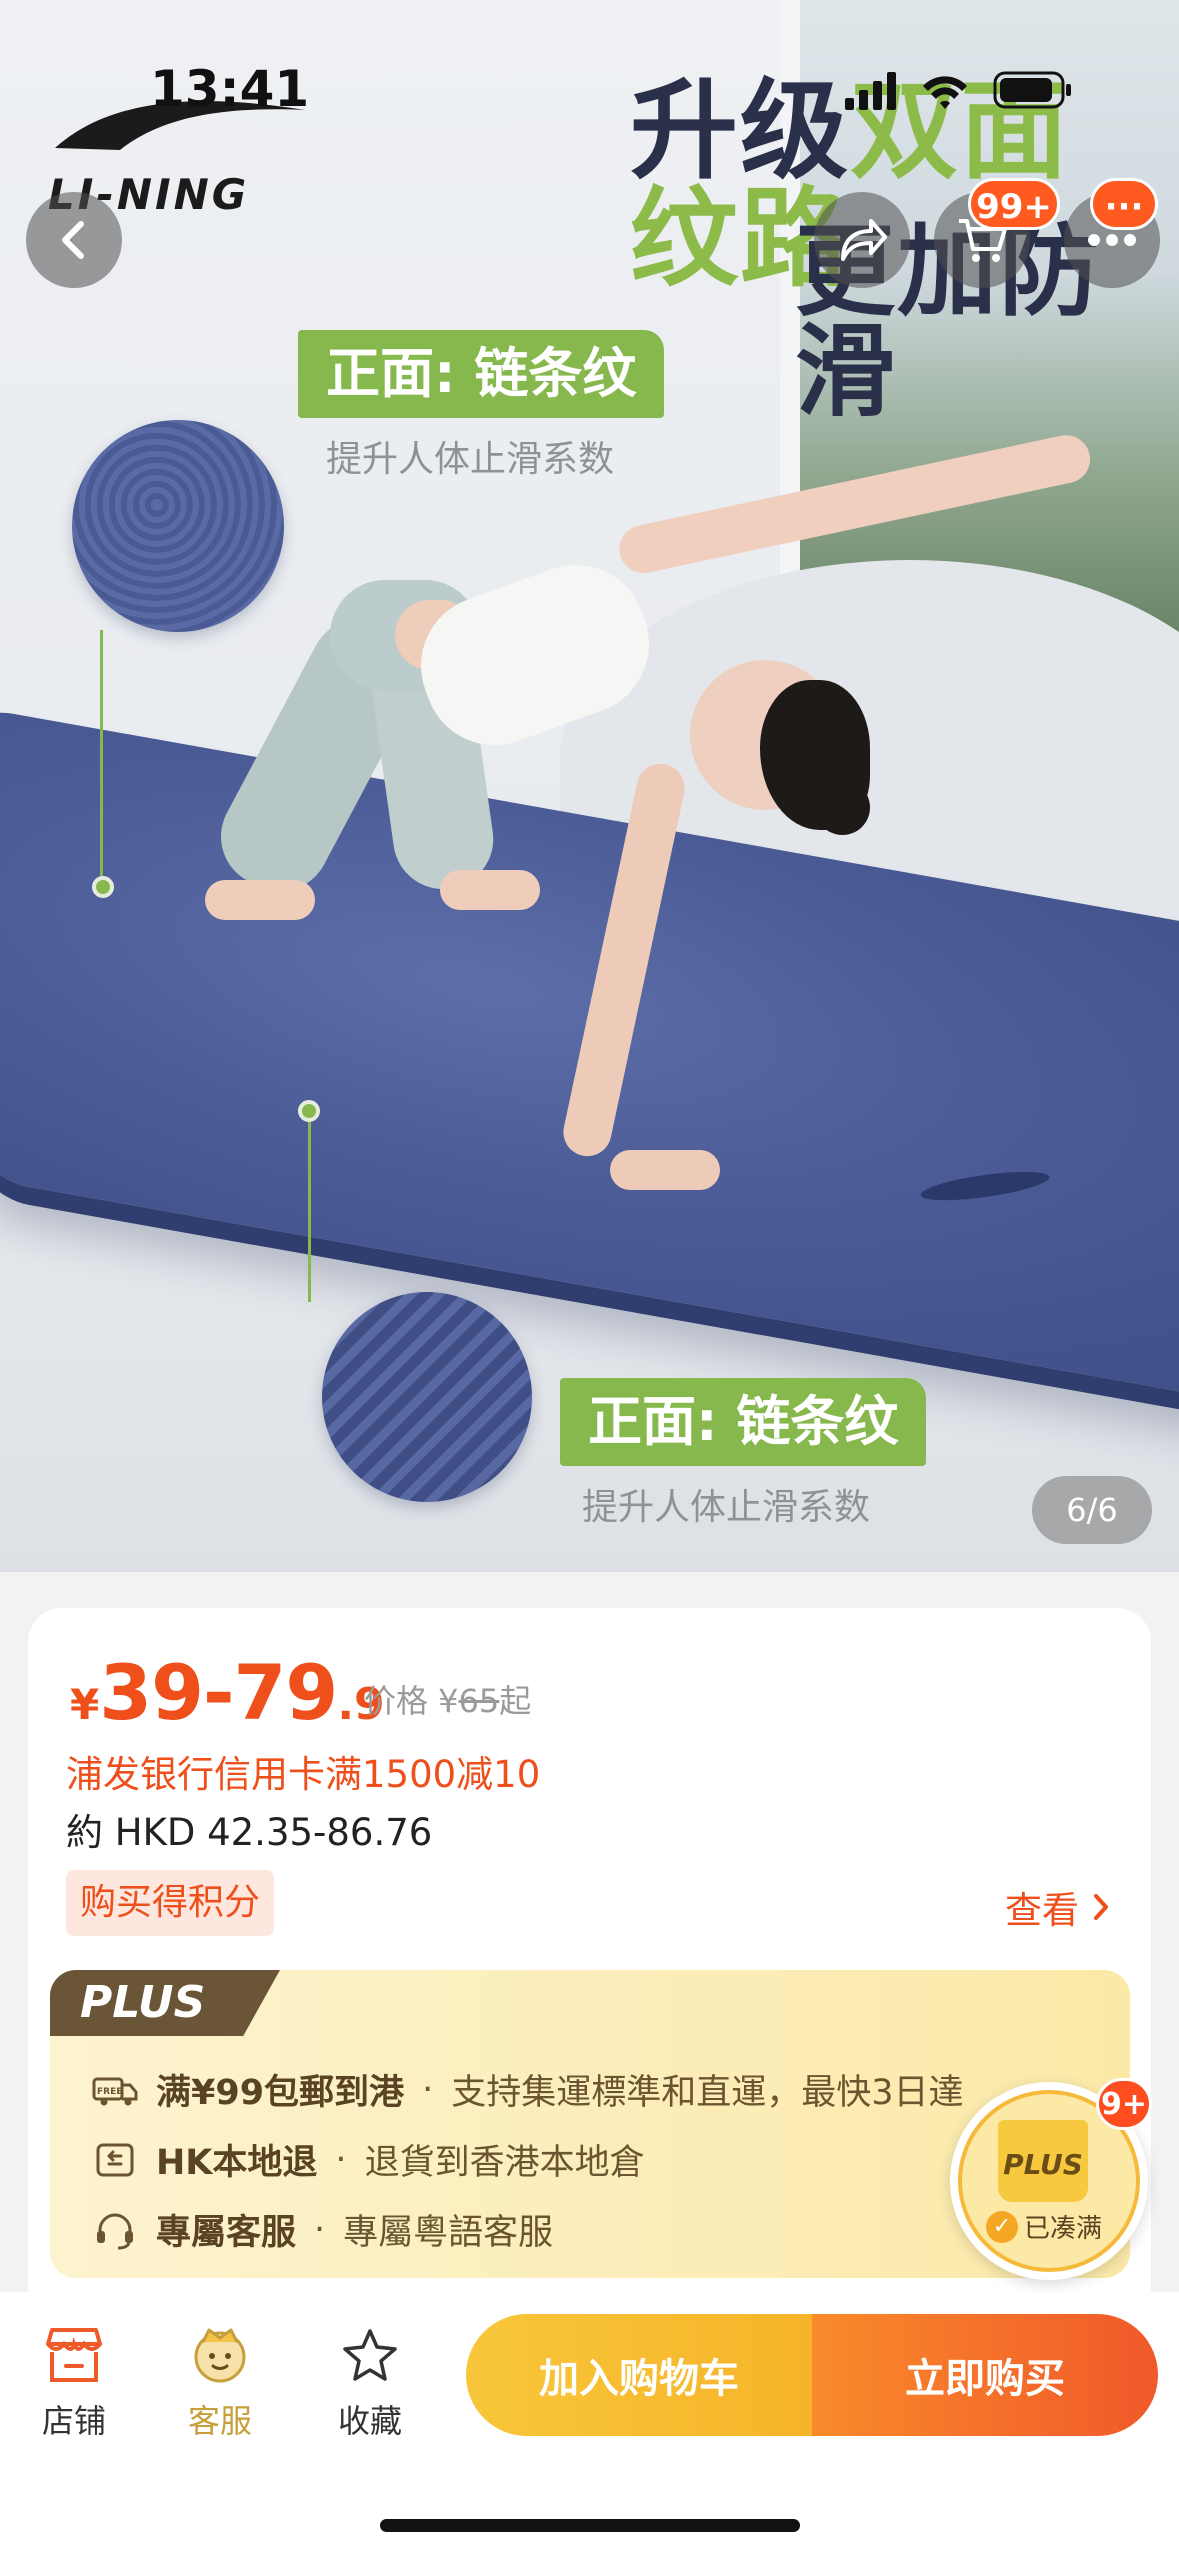  I want to click on svg-text: FREE, so click(109, 2092).